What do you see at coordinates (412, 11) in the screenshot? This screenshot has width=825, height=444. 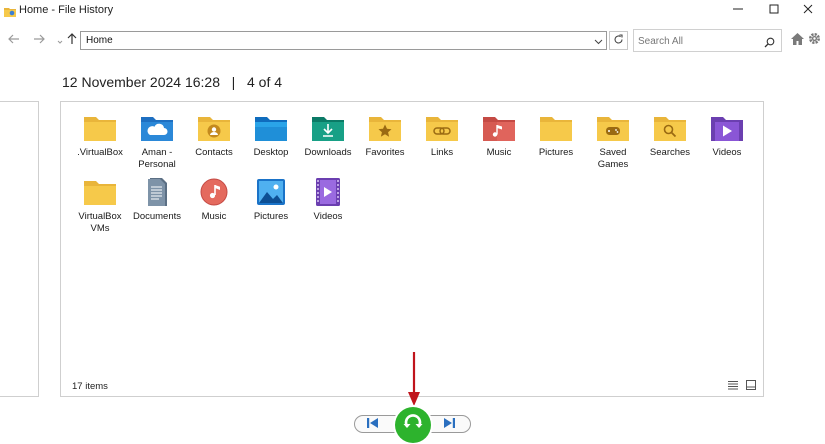 I see `title-bar: Home - File History` at bounding box center [412, 11].